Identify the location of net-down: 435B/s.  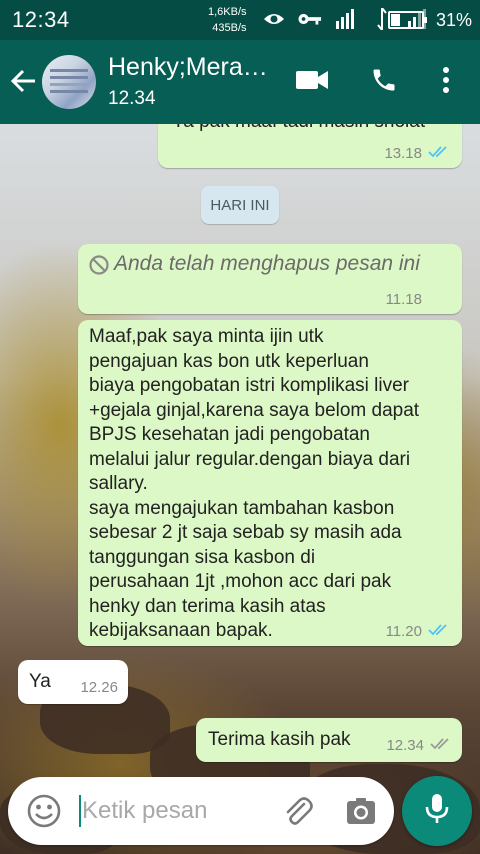
(229, 28).